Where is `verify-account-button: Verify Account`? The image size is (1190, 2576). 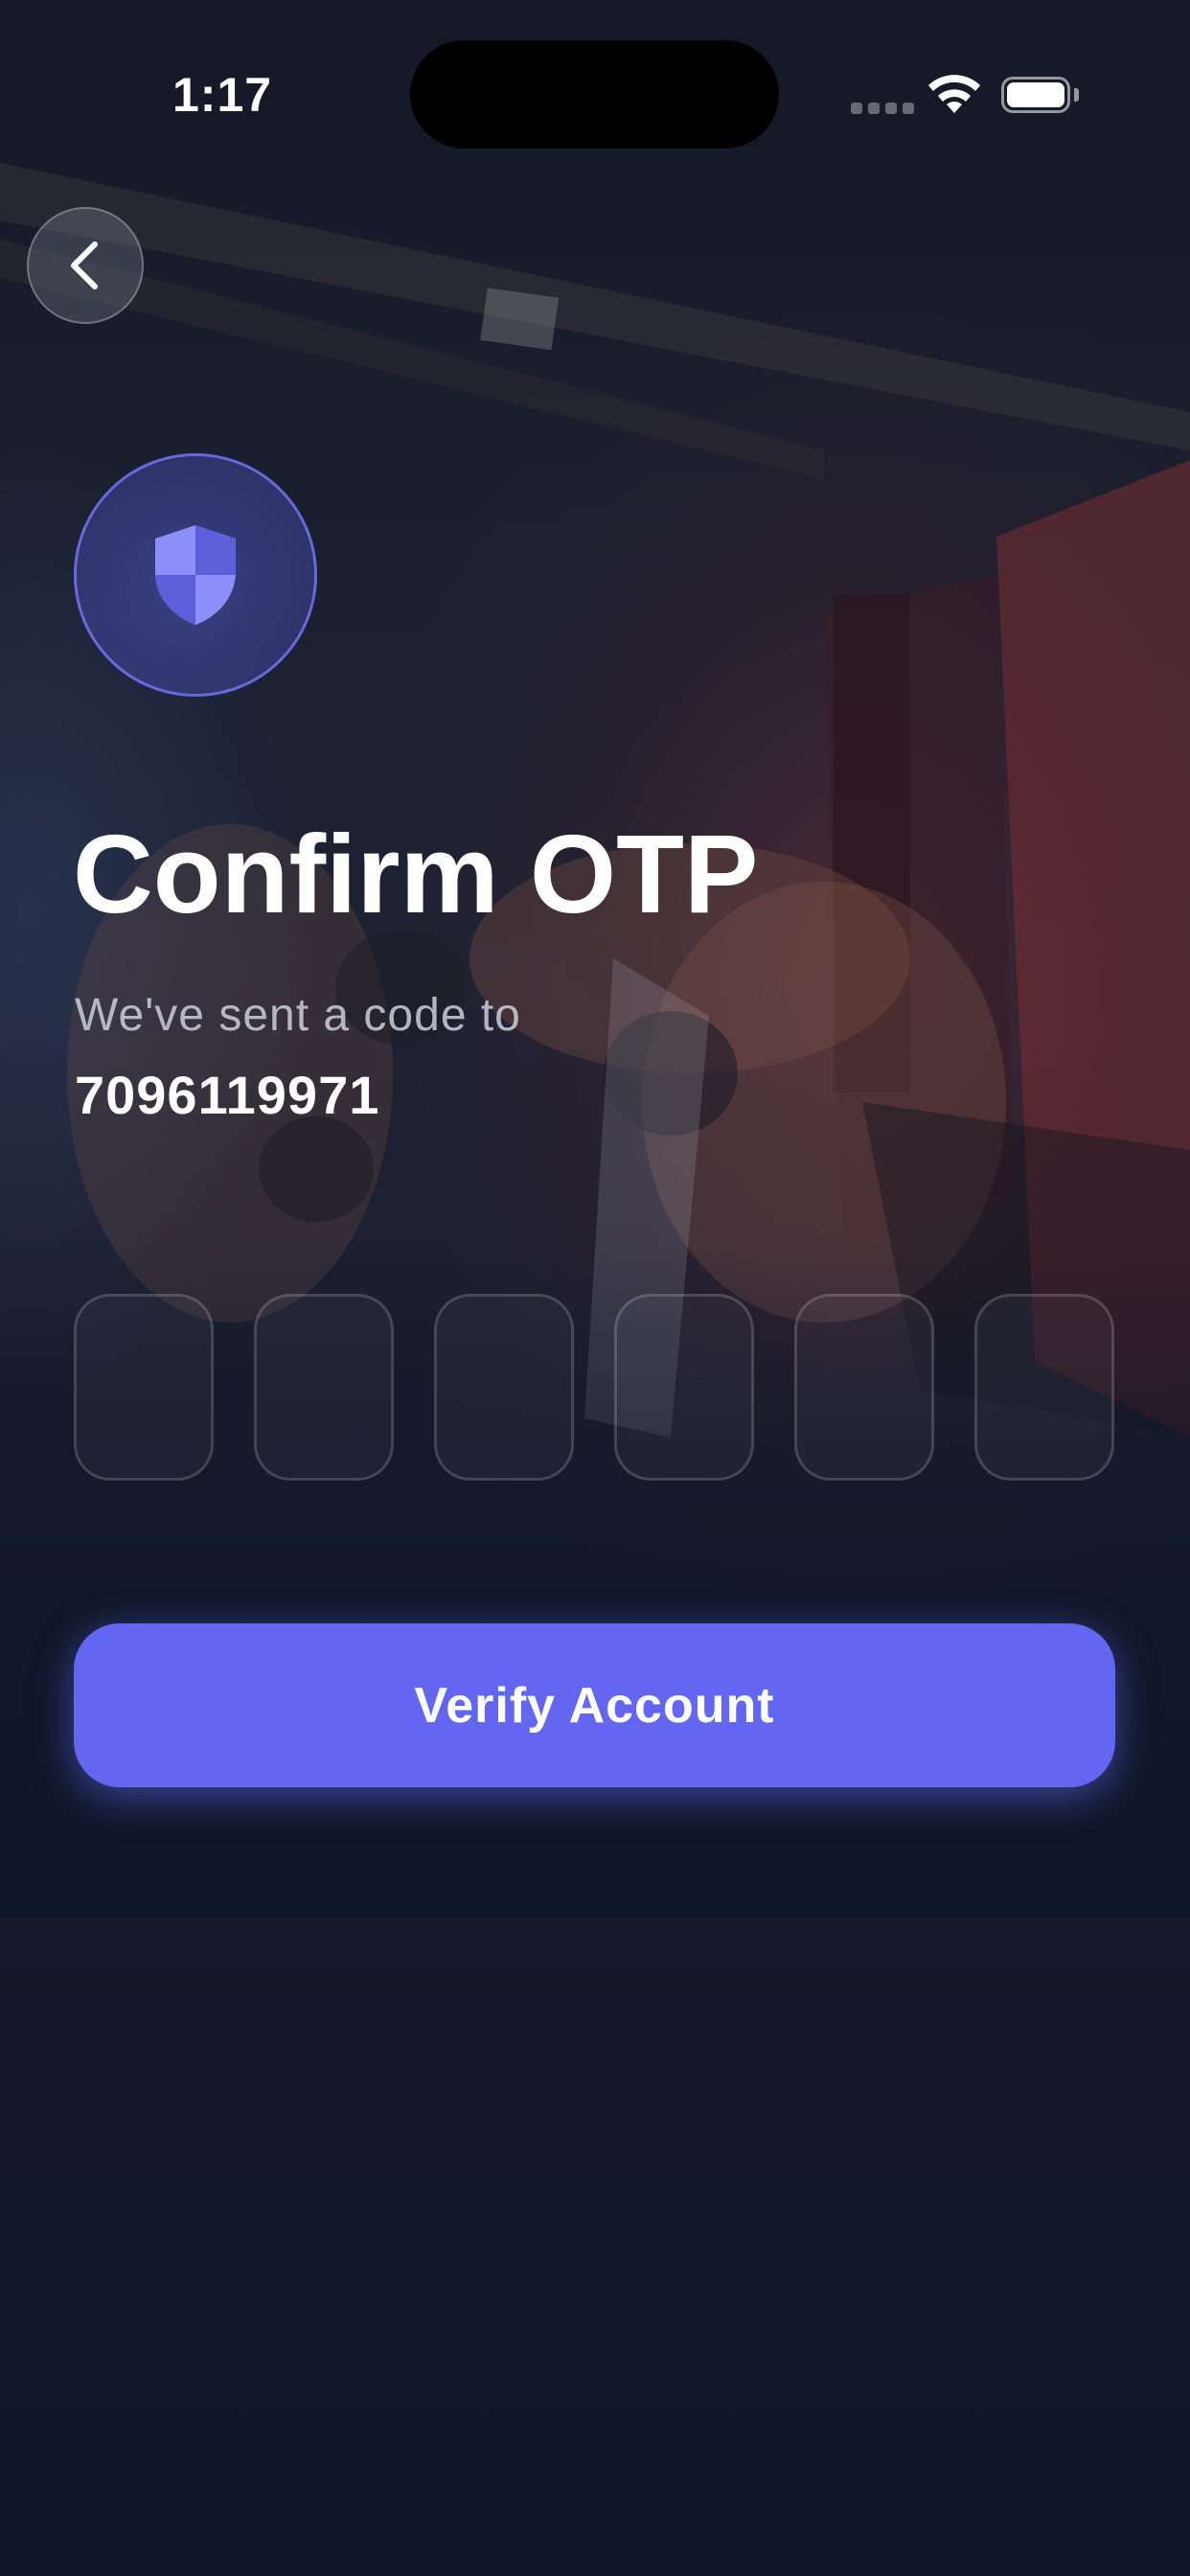
verify-account-button: Verify Account is located at coordinates (594, 1705).